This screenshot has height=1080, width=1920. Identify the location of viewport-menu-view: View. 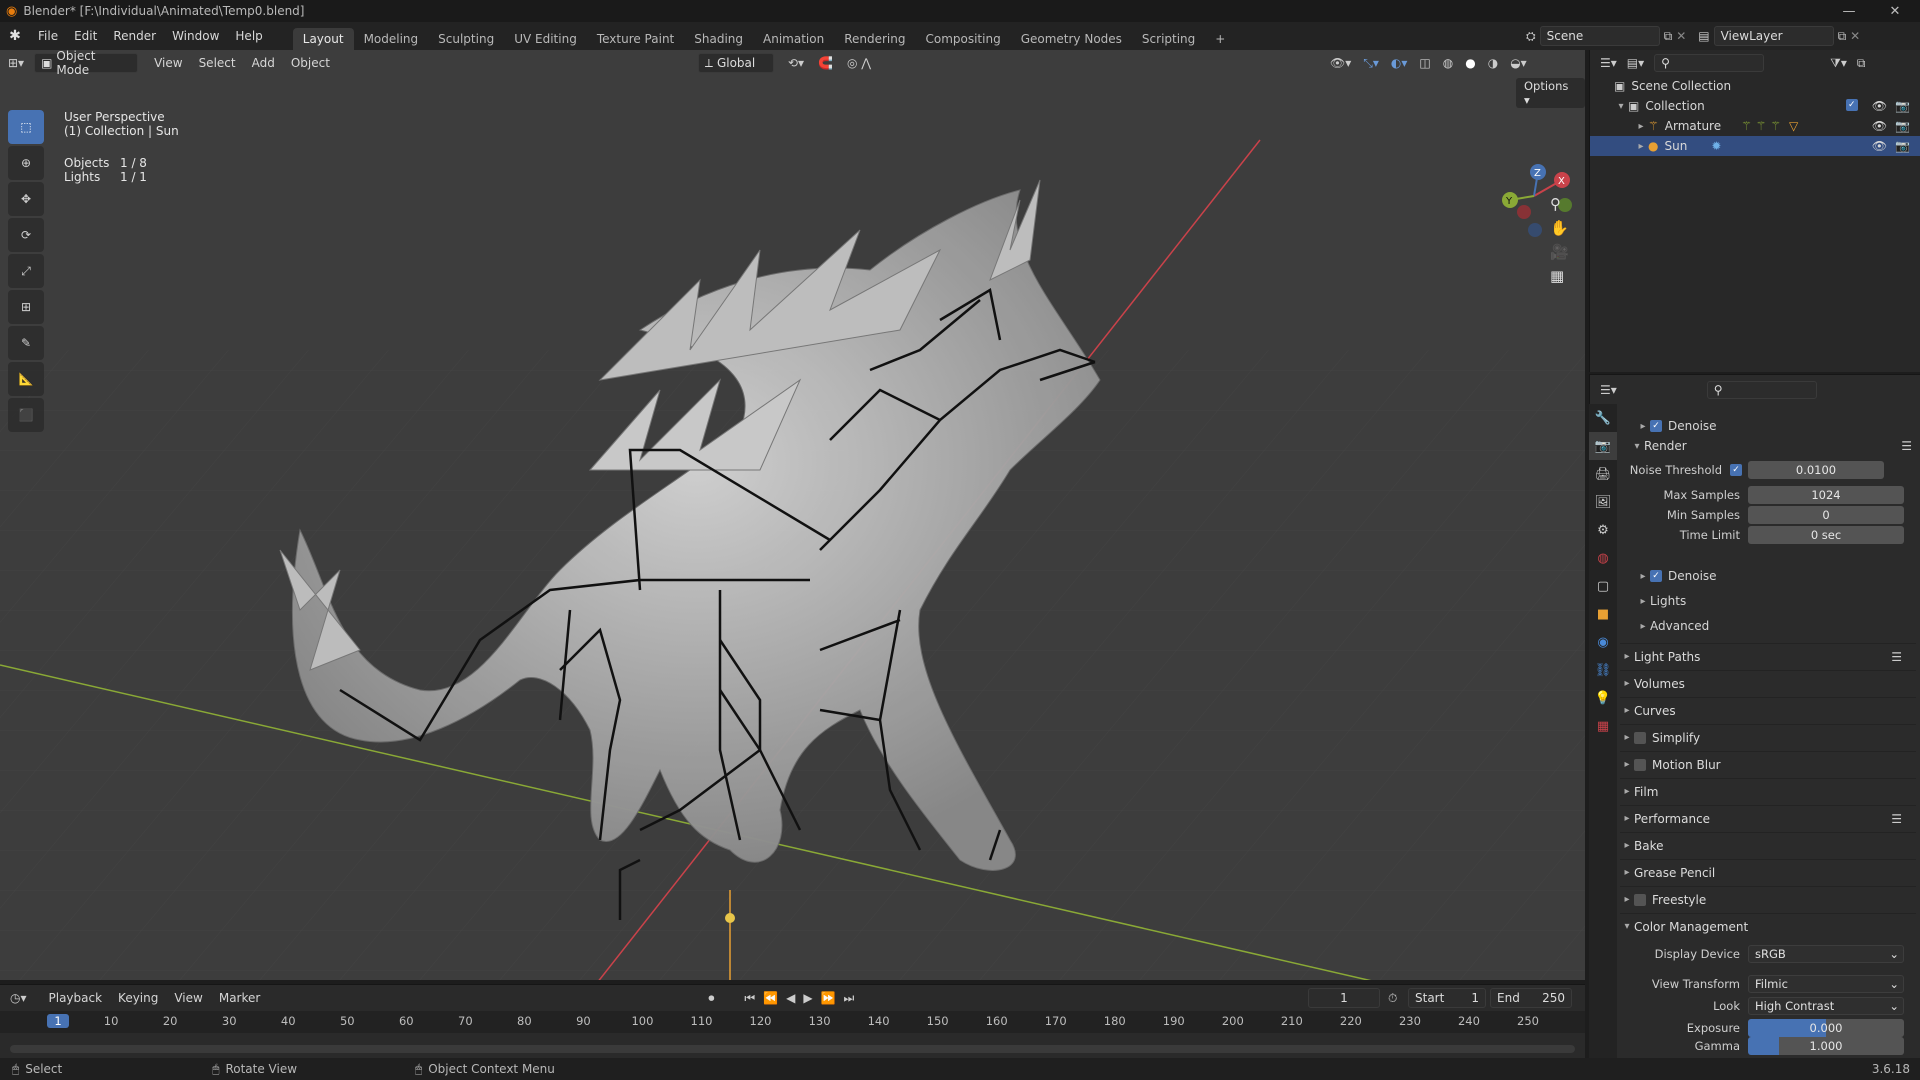
(168, 63).